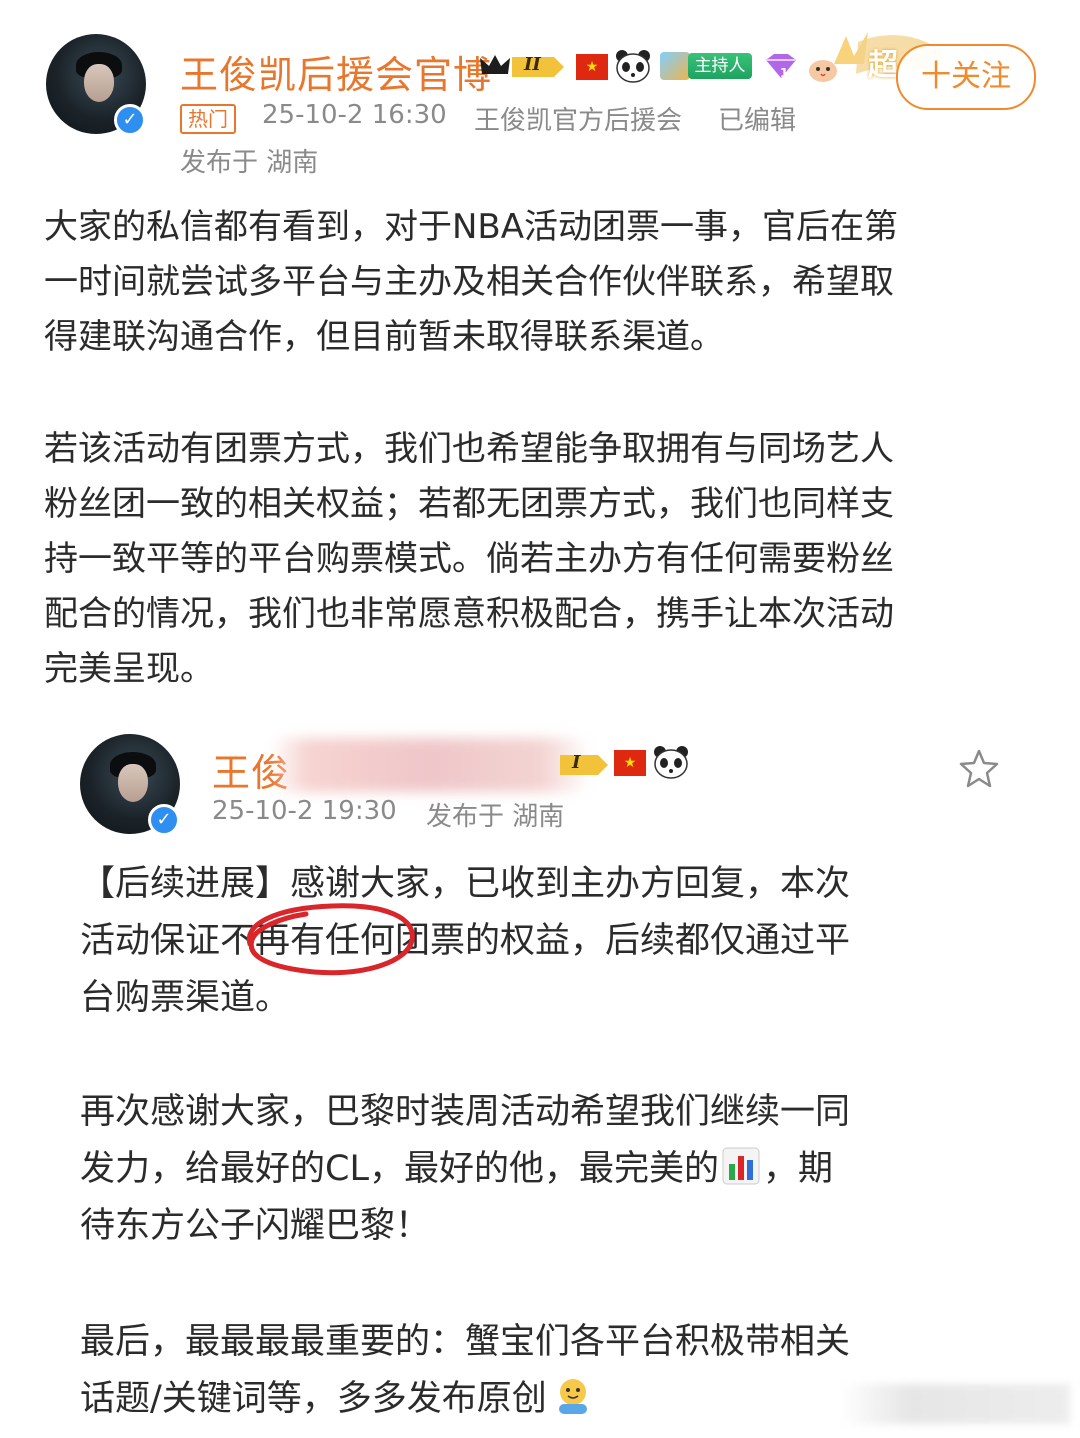  Describe the element at coordinates (471, 227) in the screenshot. I see `post-line: 大家的私信都有看到，对于NBA活动团票一事，官后在第` at that location.